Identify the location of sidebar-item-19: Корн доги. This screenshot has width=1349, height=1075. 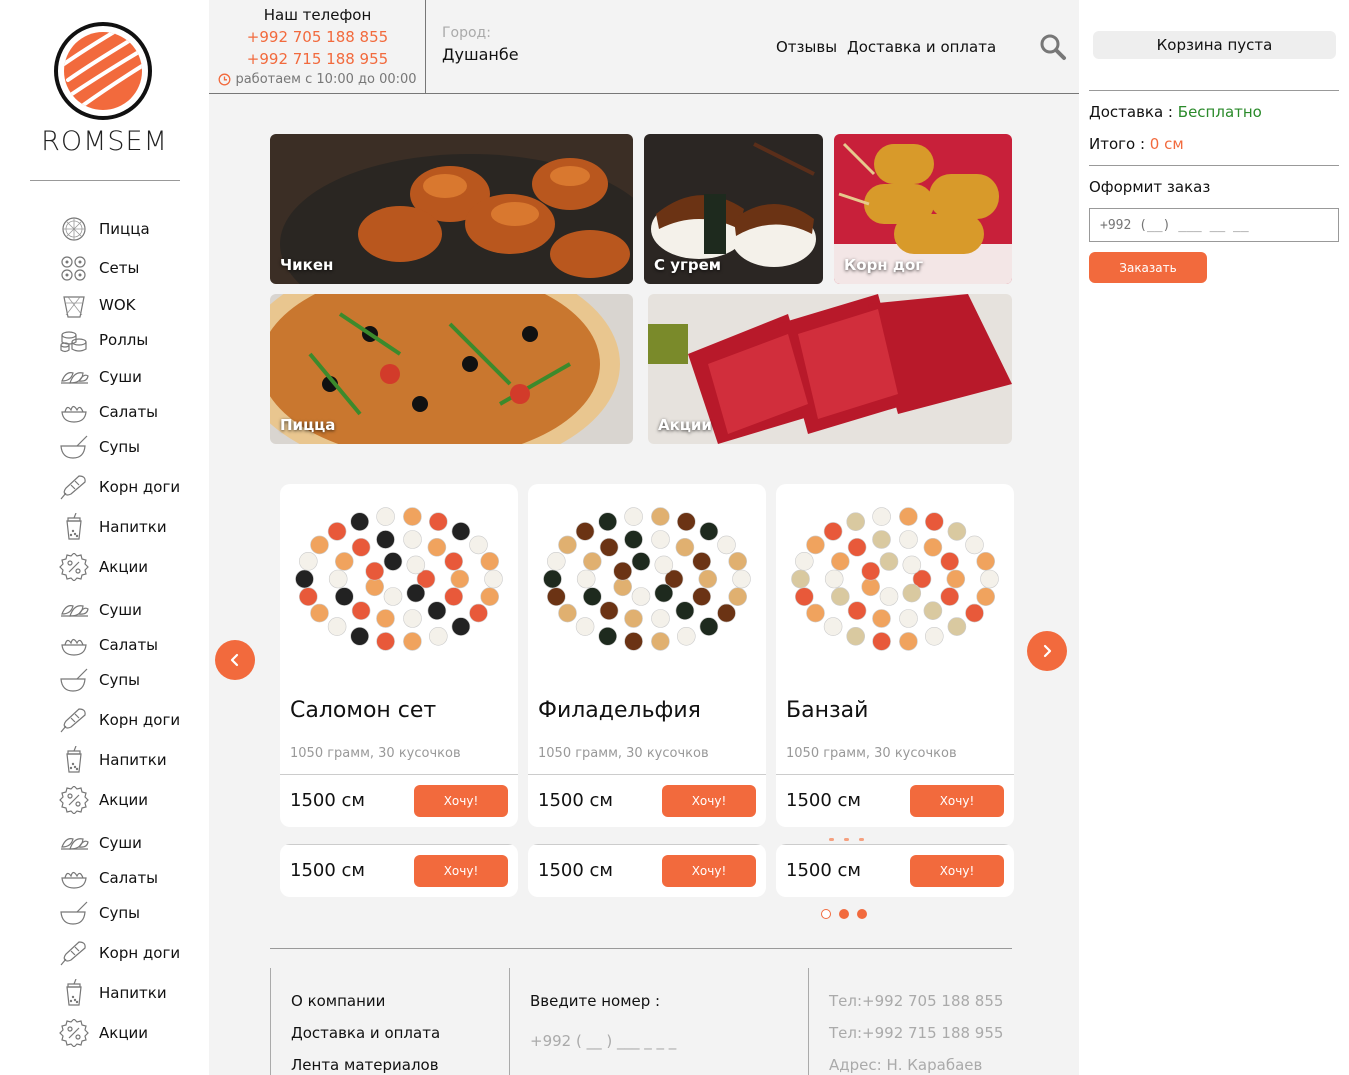
(119, 953).